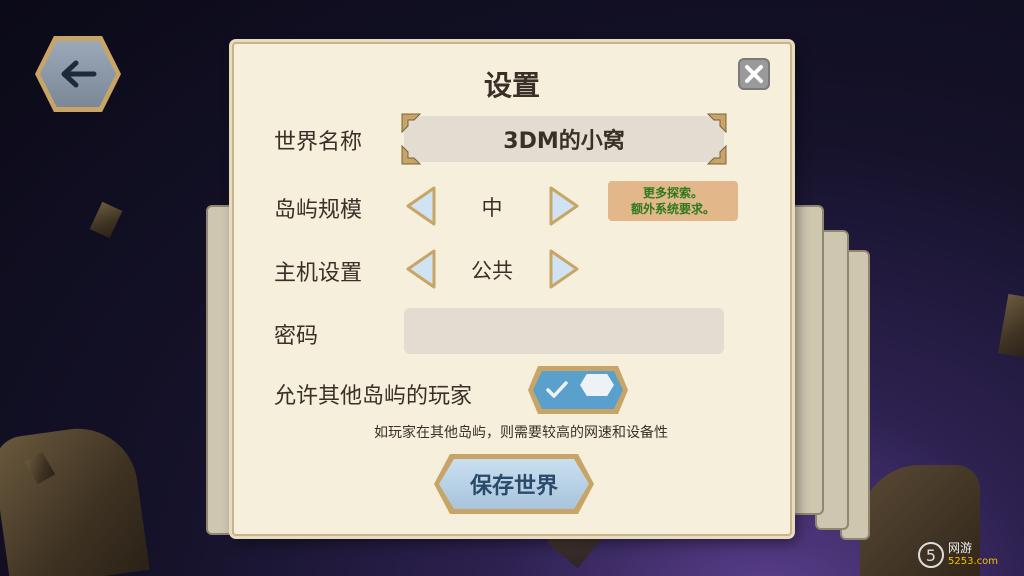  Describe the element at coordinates (511, 85) in the screenshot. I see `page-title: 设置` at that location.